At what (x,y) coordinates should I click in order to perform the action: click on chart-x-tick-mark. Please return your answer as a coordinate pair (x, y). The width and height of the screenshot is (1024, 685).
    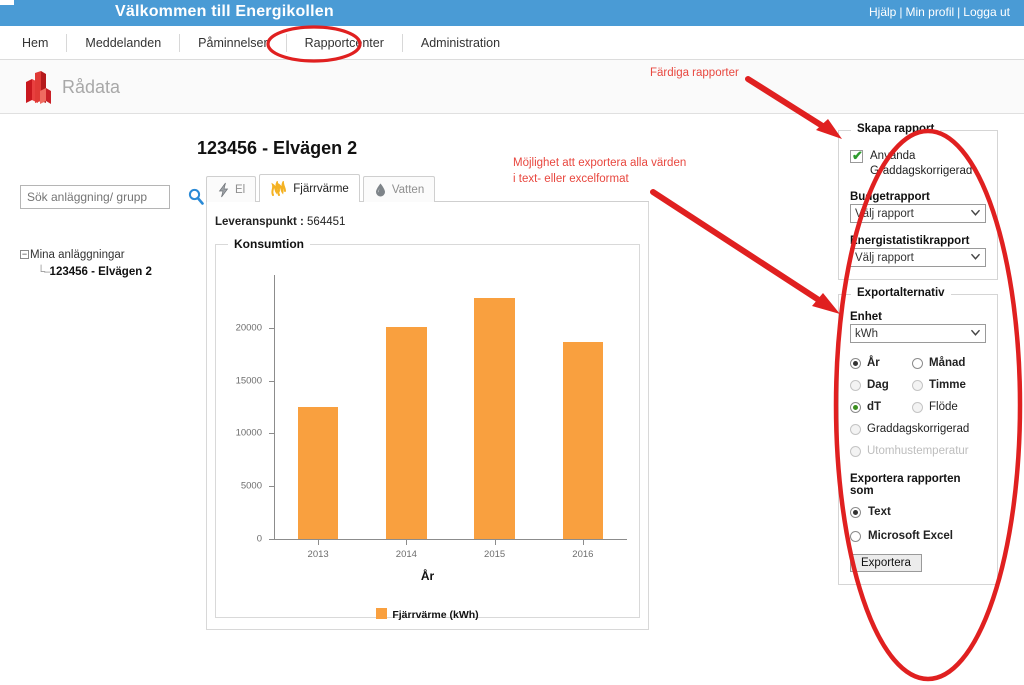
    Looking at the image, I should click on (407, 542).